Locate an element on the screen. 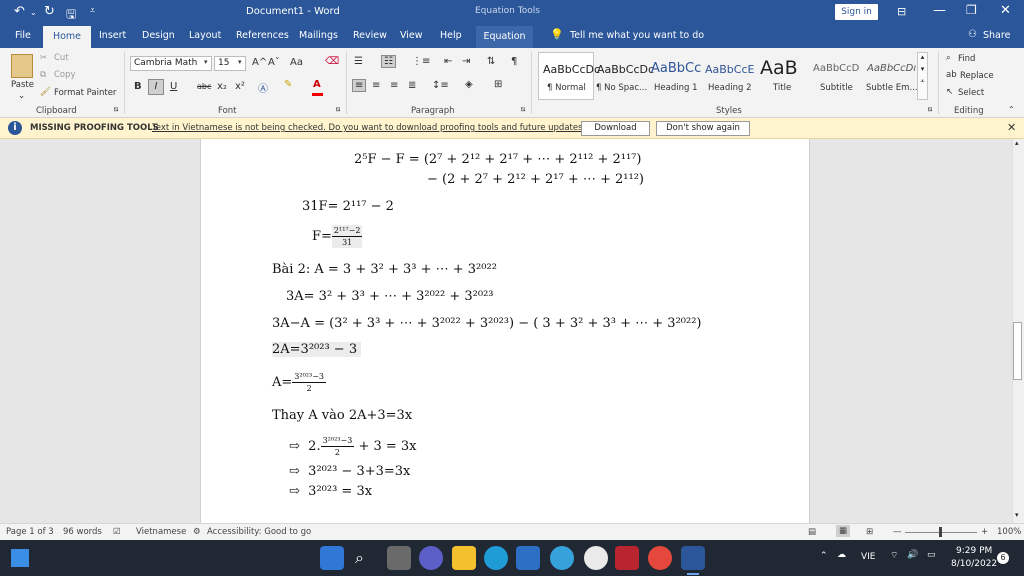  strikethrough-button: abc is located at coordinates (204, 86).